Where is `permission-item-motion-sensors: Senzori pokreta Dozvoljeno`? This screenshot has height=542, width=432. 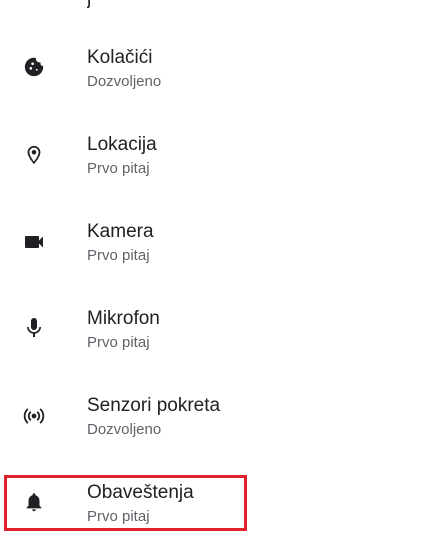
permission-item-motion-sensors: Senzori pokreta Dozvoljeno is located at coordinates (216, 425).